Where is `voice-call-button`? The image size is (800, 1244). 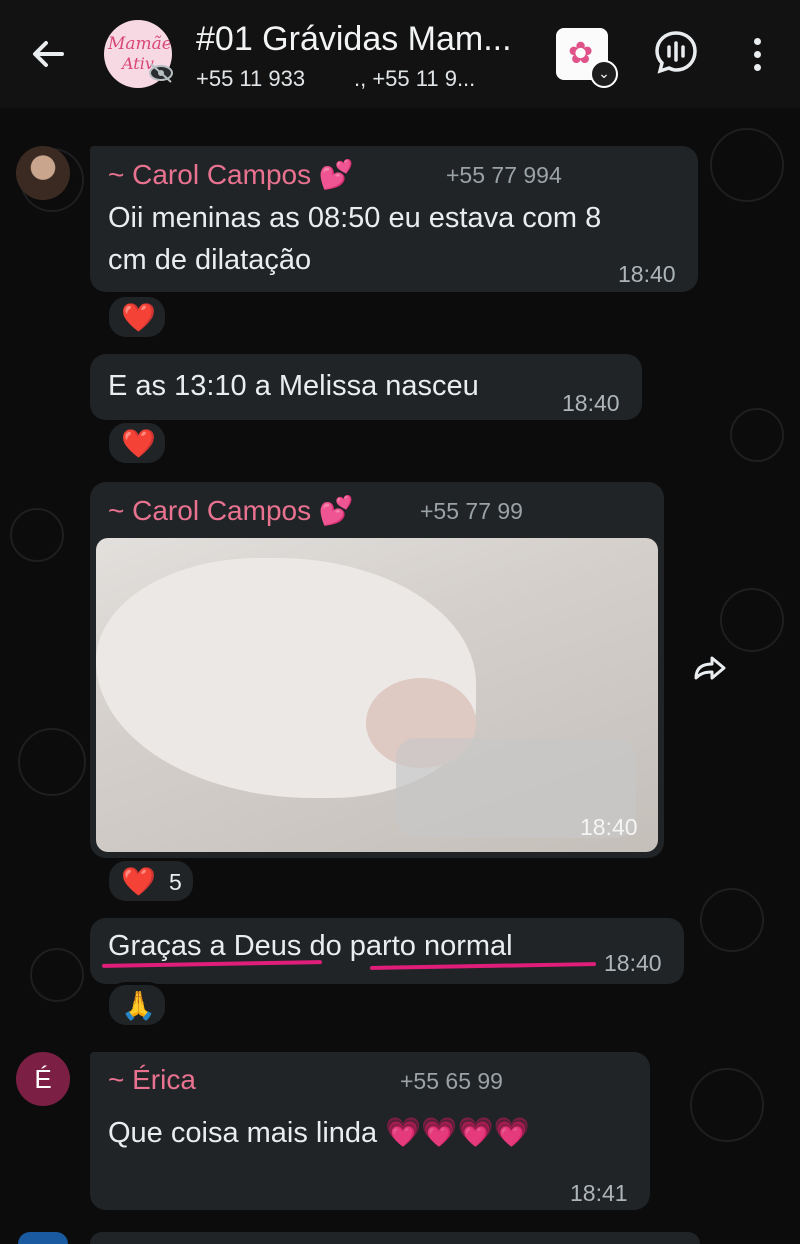
voice-call-button is located at coordinates (676, 52).